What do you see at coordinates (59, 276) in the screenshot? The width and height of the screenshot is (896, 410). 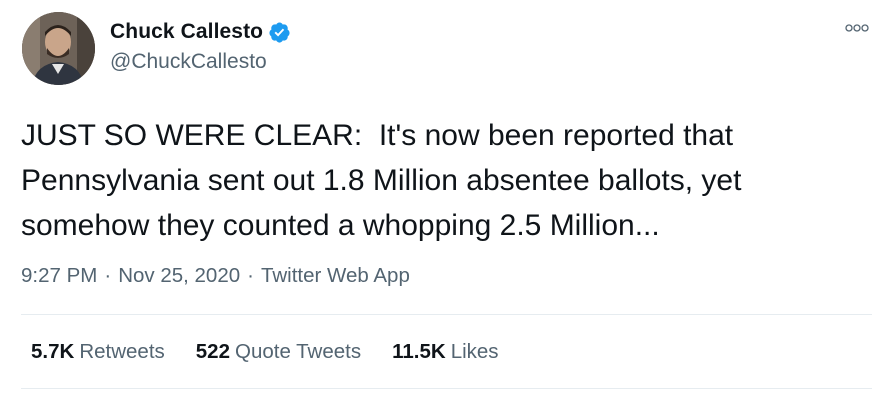 I see `tweet-timestamp-time: 9:27 PM` at bounding box center [59, 276].